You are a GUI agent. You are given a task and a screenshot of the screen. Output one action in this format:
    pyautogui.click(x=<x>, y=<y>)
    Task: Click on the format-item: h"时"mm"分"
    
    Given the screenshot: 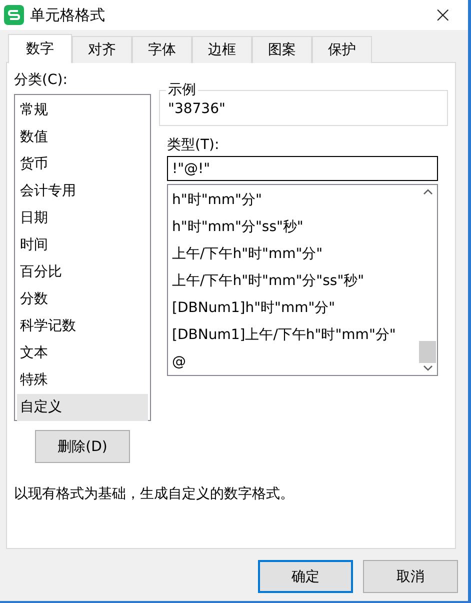 What is the action you would take?
    pyautogui.click(x=293, y=200)
    